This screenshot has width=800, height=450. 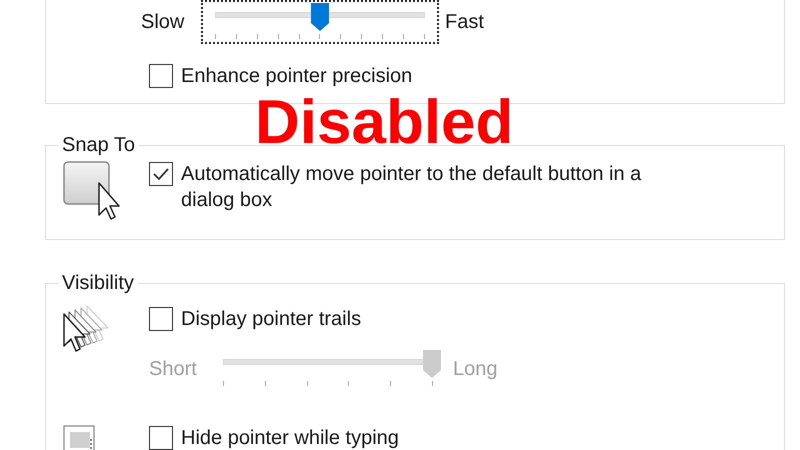 I want to click on slider-min-label: Short, so click(x=173, y=369).